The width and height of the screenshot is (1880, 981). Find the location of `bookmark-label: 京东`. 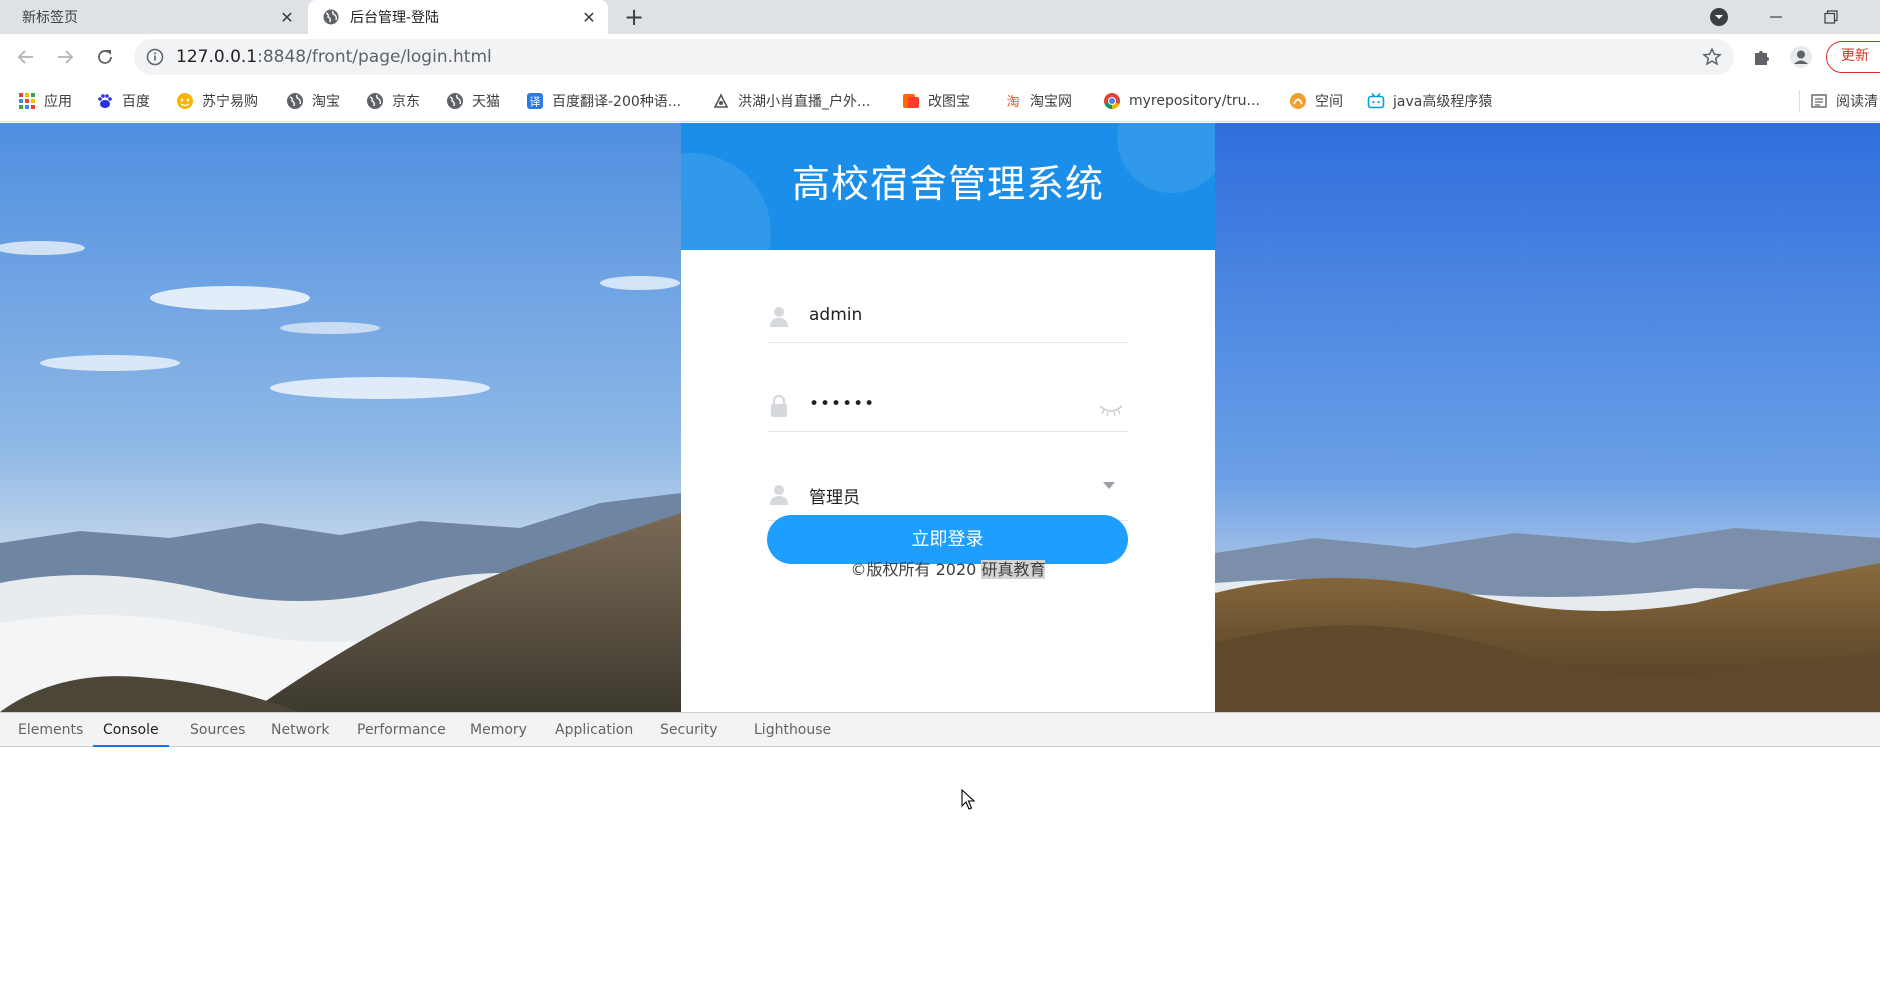

bookmark-label: 京东 is located at coordinates (406, 102).